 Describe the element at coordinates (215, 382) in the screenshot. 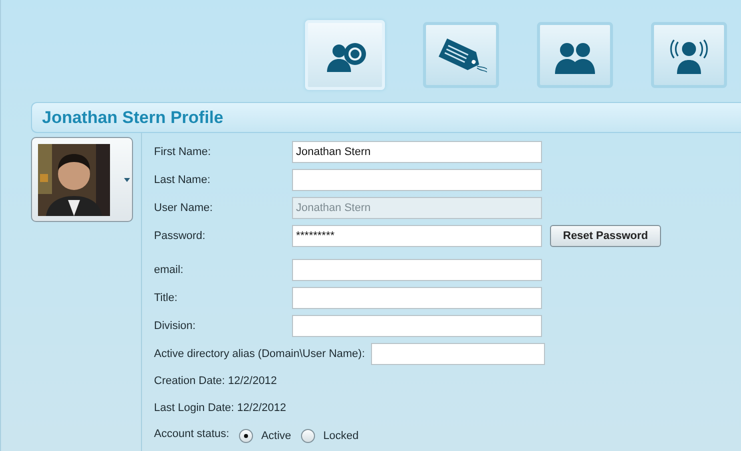

I see `info-text: Creation Date: 12/2/2012` at that location.